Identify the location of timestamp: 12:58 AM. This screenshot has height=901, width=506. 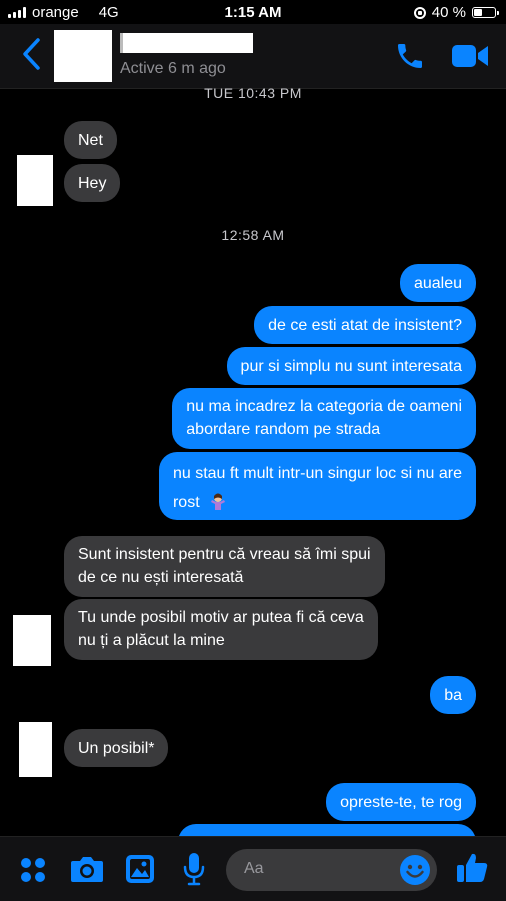
(253, 235).